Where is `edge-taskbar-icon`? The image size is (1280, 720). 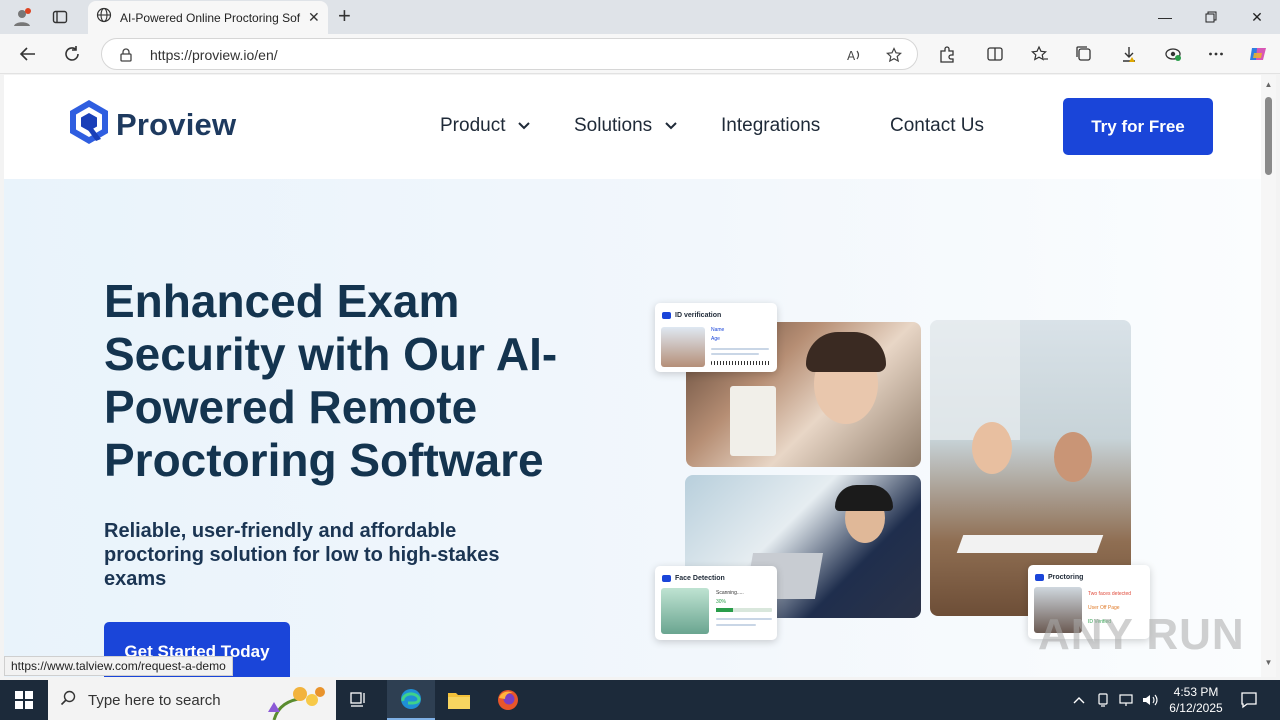 edge-taskbar-icon is located at coordinates (411, 700).